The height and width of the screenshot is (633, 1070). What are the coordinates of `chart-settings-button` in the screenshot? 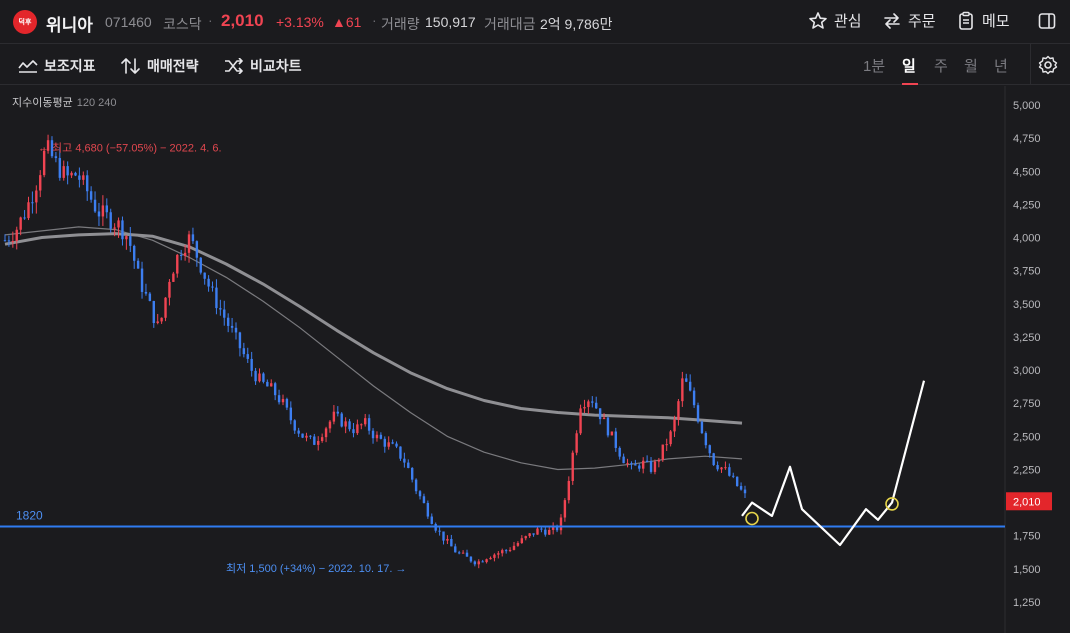 It's located at (1048, 67).